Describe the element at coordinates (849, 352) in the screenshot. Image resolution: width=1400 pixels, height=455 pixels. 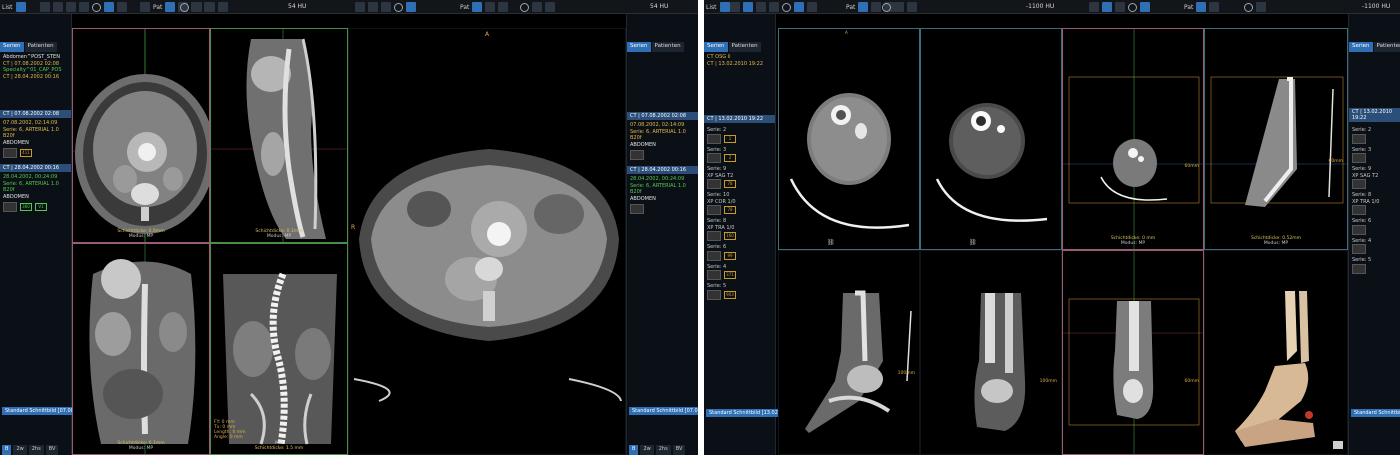
I see `viewport-sagittal-bone: 100mm` at that location.